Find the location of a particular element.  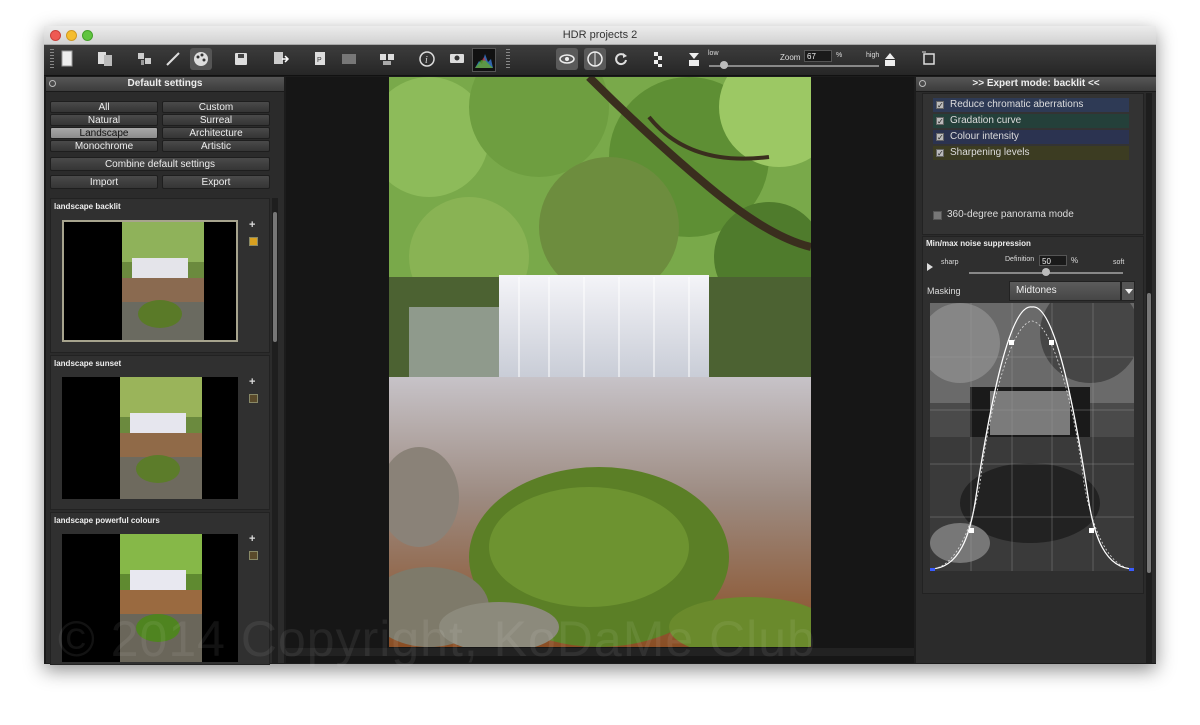

masking-select: Midtones is located at coordinates (1065, 291).